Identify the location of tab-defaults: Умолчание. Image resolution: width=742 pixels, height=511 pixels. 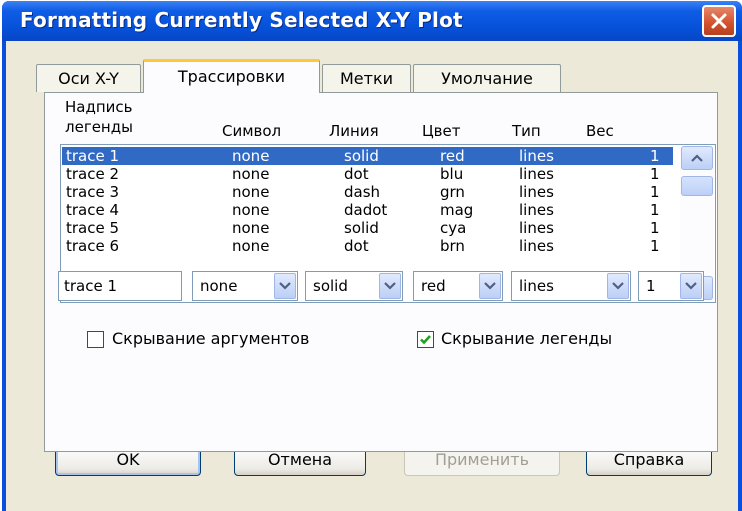
(487, 78).